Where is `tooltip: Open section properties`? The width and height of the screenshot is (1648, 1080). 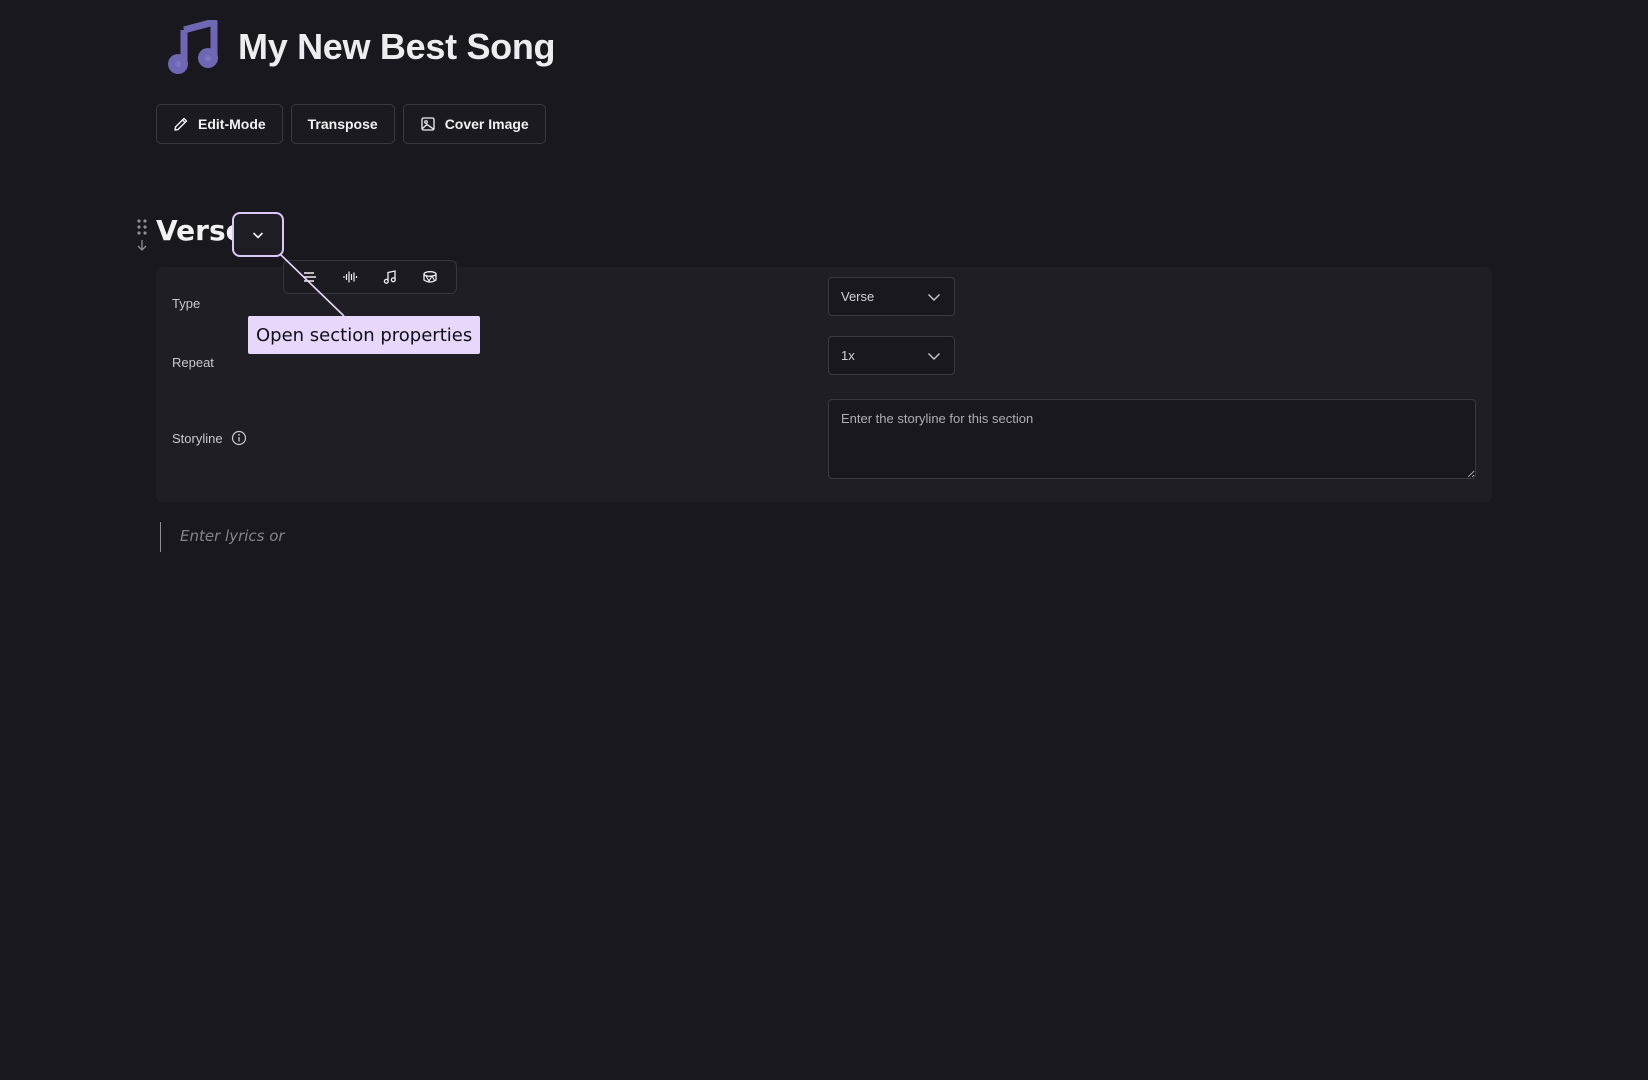 tooltip: Open section properties is located at coordinates (364, 335).